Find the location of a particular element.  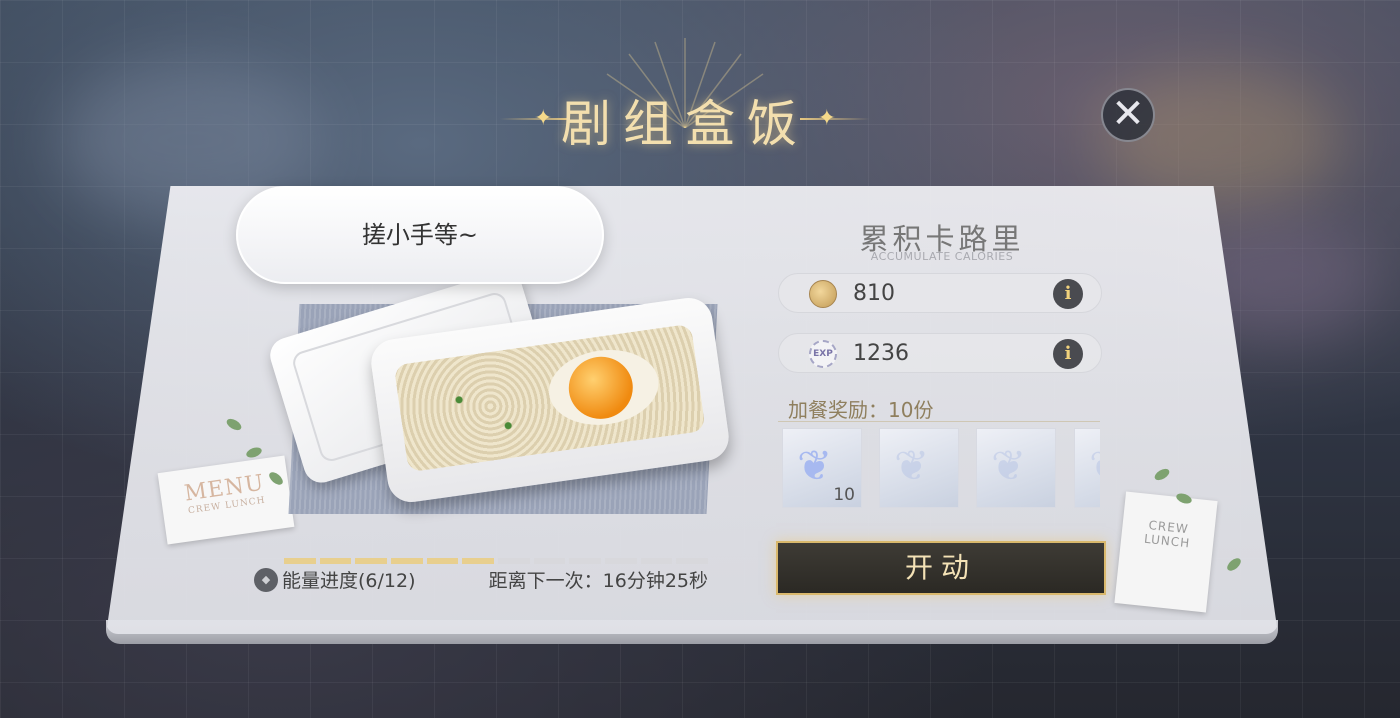

reward-list: ❦ 10 ❦ ❦ ❦ is located at coordinates (941, 469).